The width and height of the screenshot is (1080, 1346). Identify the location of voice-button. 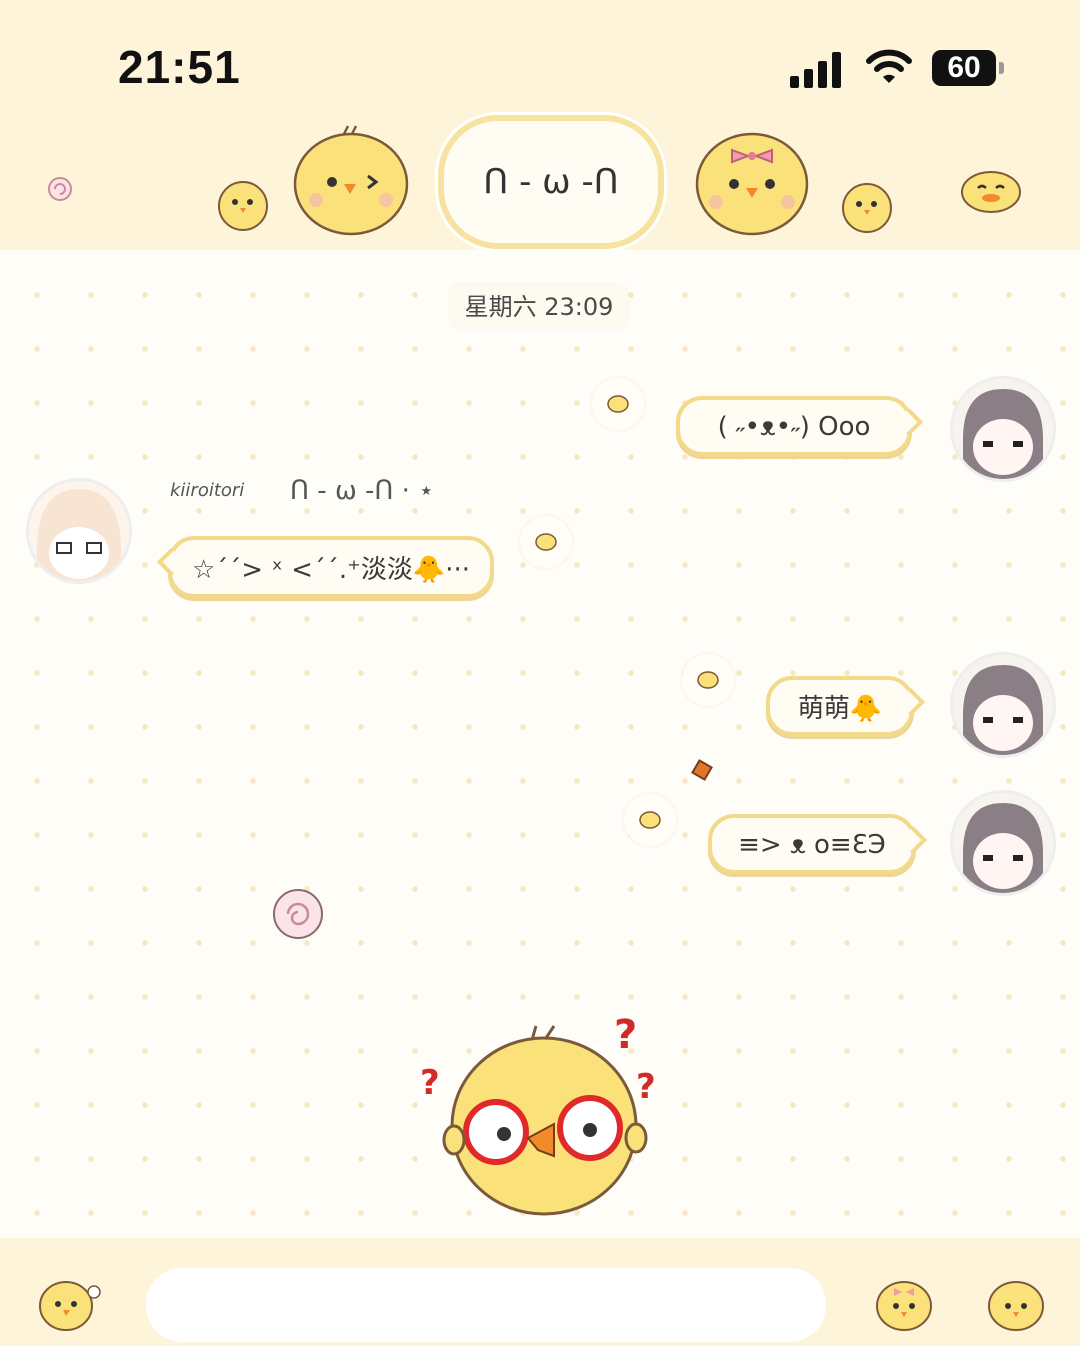
(69, 1302).